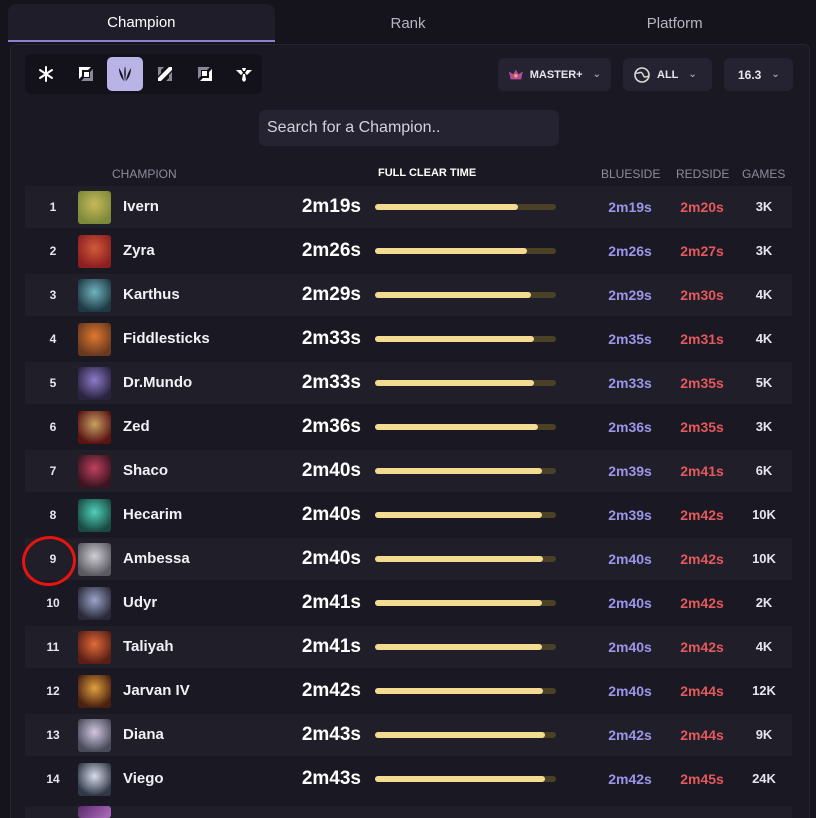  I want to click on blueside-time: 2m19s, so click(630, 207).